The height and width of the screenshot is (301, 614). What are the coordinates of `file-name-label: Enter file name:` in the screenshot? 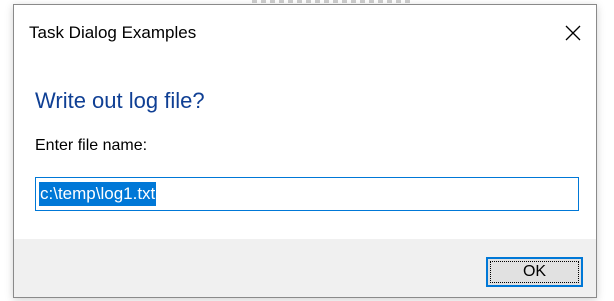 It's located at (91, 145).